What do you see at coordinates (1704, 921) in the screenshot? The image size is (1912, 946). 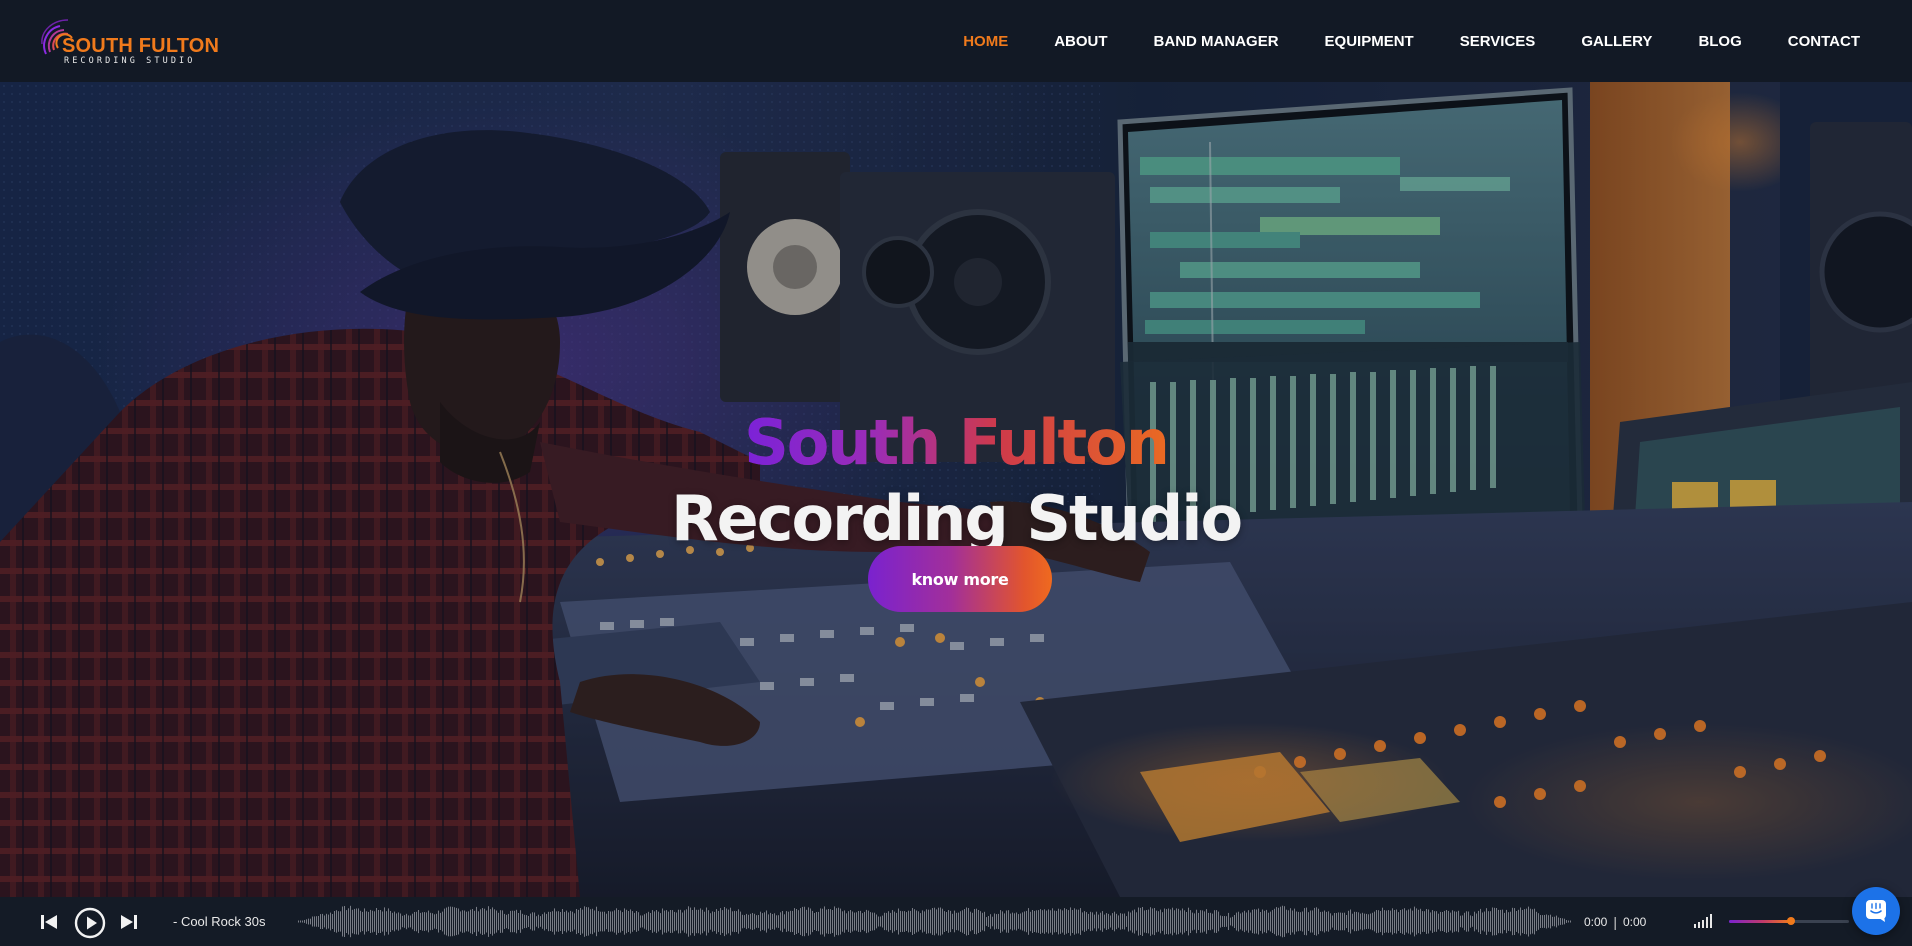 I see `volume-bars-icon` at bounding box center [1704, 921].